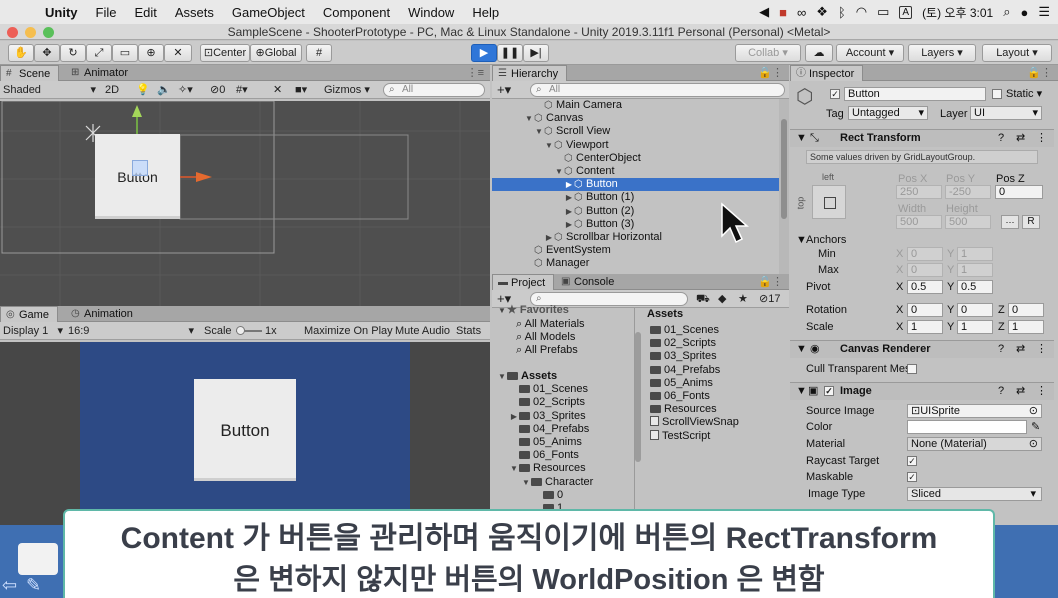 The width and height of the screenshot is (1058, 598). Describe the element at coordinates (549, 429) in the screenshot. I see `project-folder-item: 04_Prefabs` at that location.